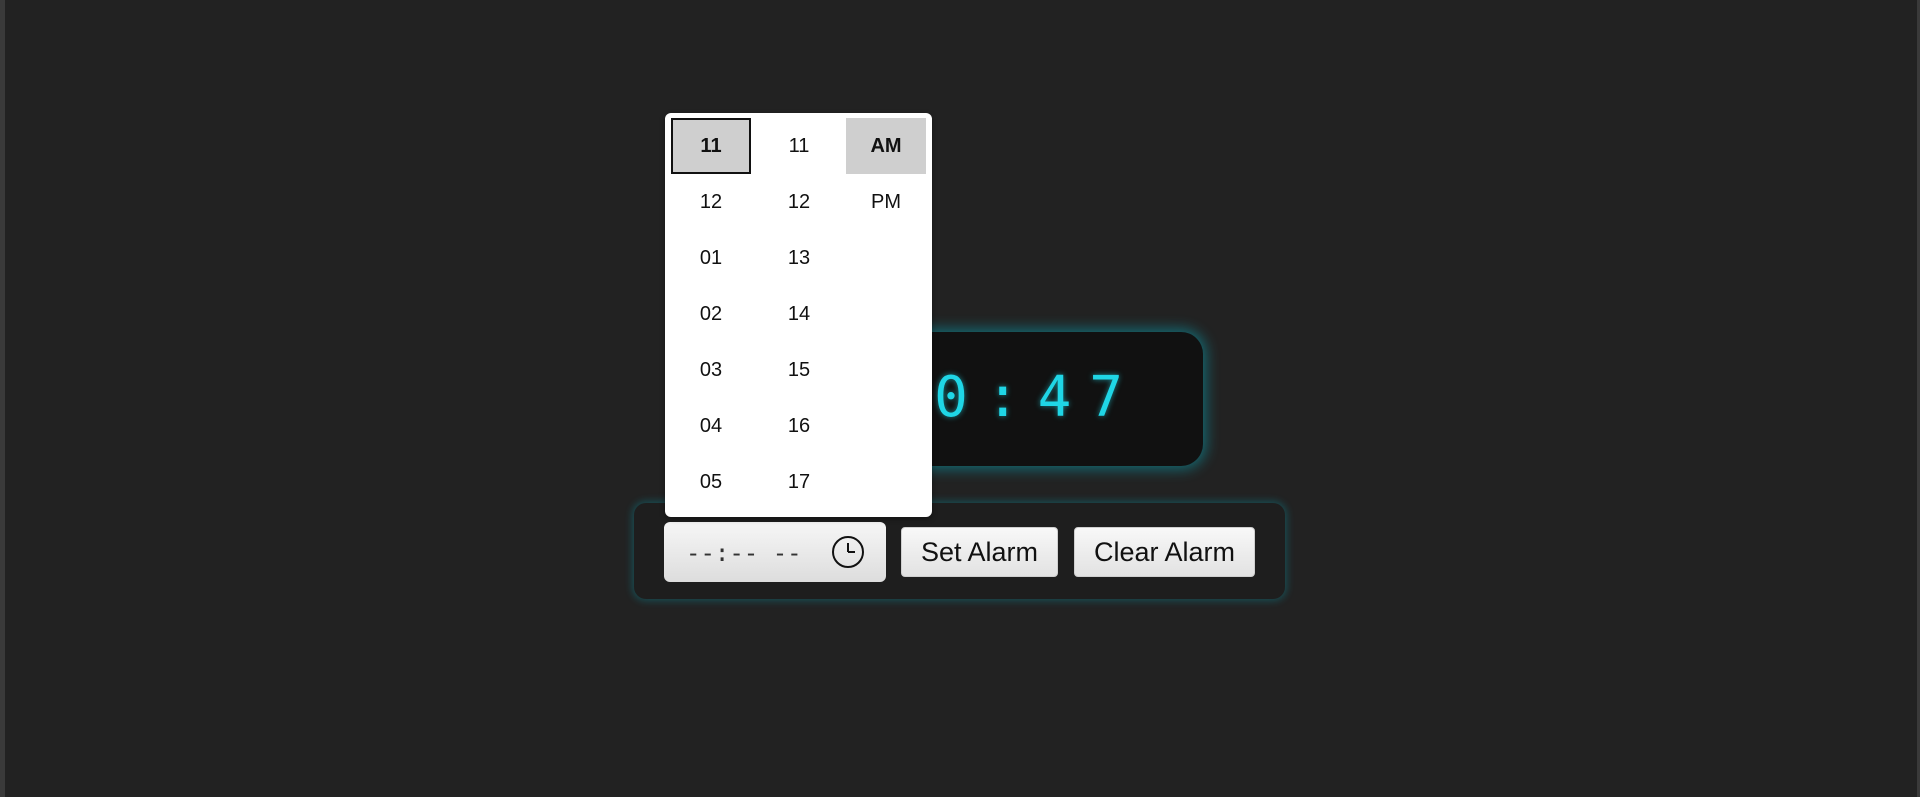 The image size is (1920, 797). I want to click on hour-option: 05, so click(711, 482).